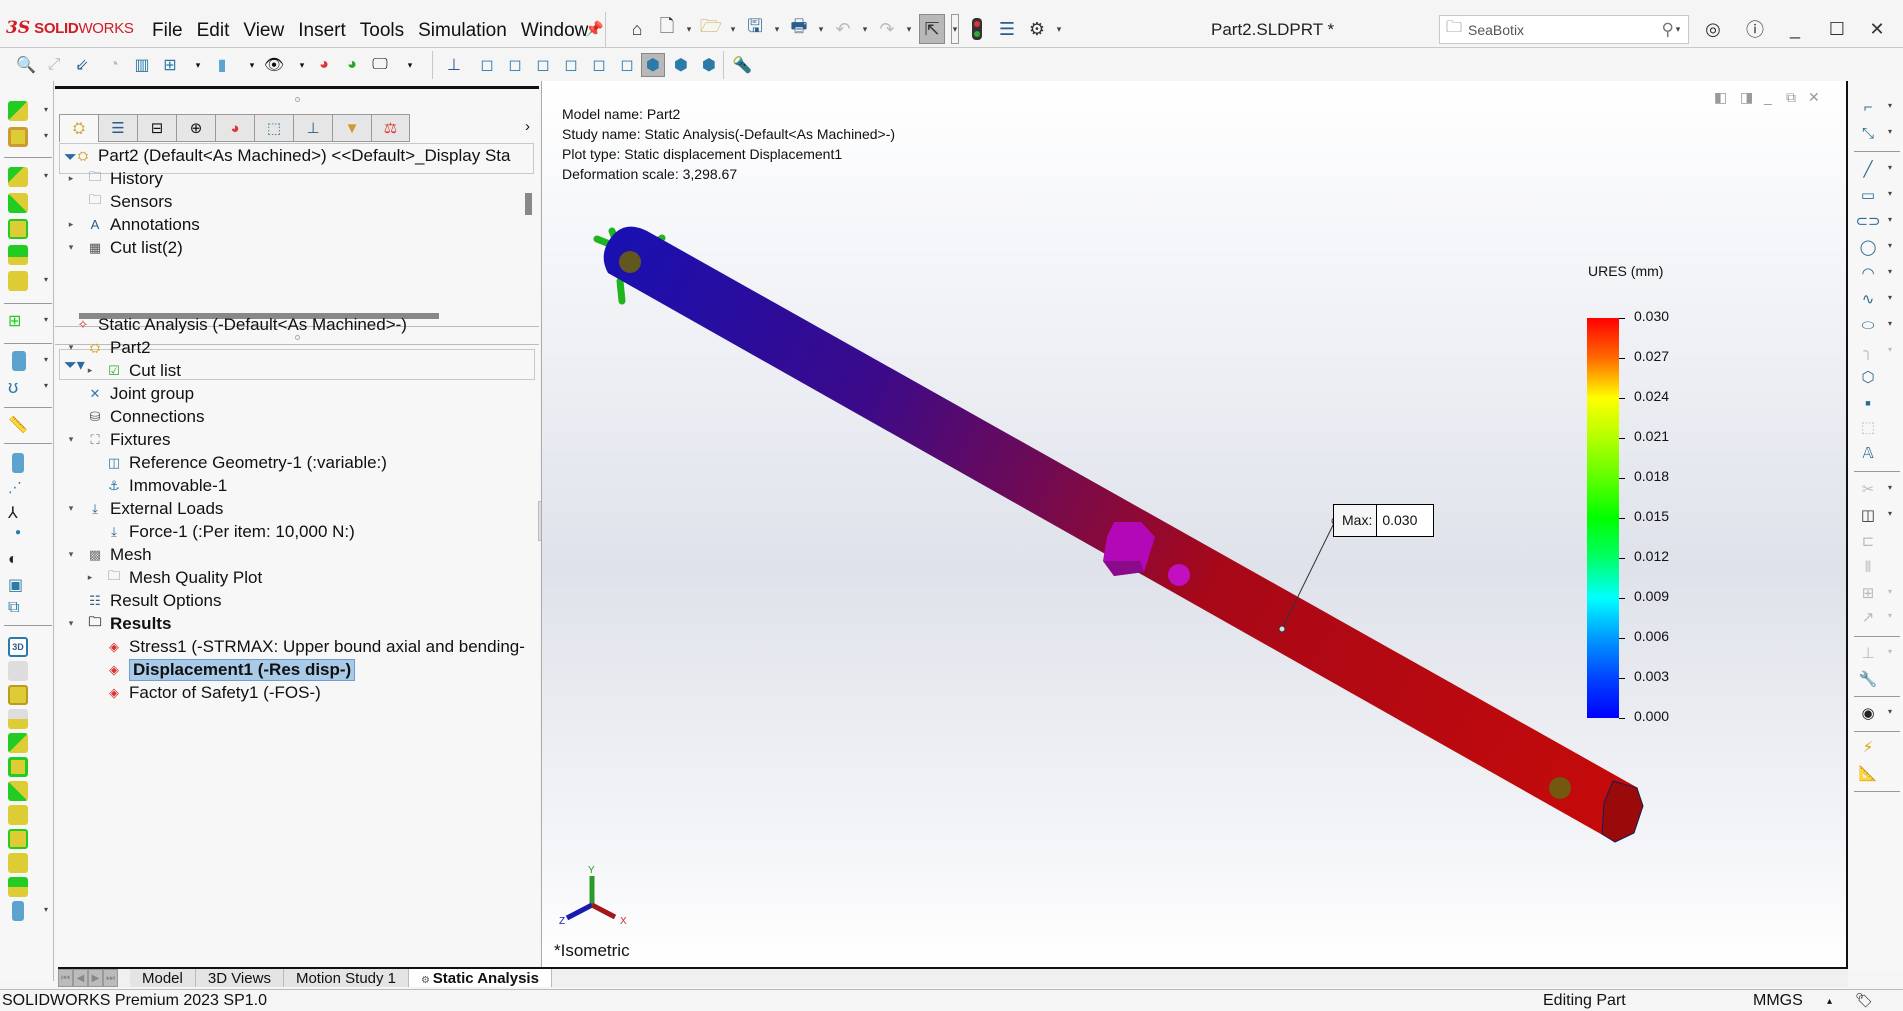 This screenshot has height=1011, width=1903. What do you see at coordinates (18, 537) in the screenshot?
I see `point-icon: ●` at bounding box center [18, 537].